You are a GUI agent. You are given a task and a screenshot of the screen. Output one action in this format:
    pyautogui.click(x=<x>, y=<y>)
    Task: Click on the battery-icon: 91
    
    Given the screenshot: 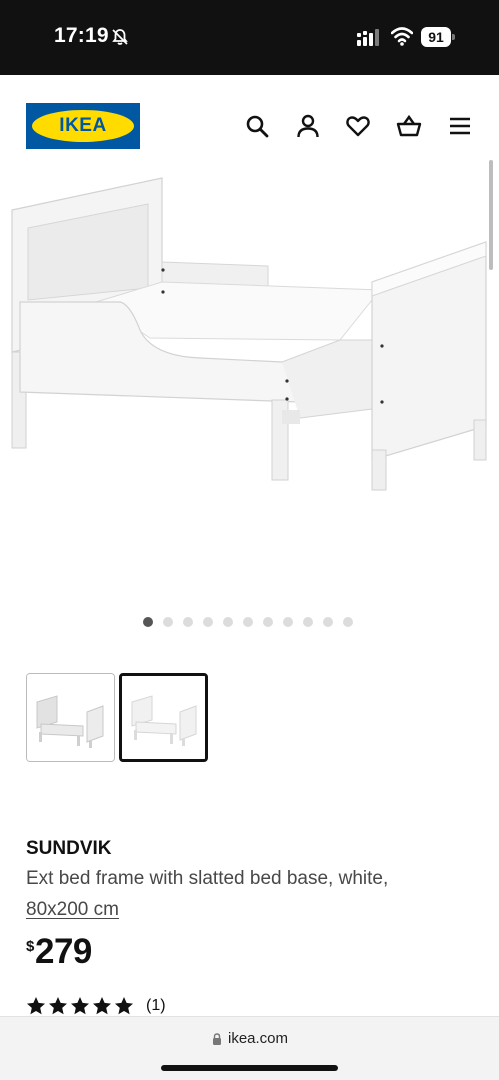 What is the action you would take?
    pyautogui.click(x=438, y=37)
    